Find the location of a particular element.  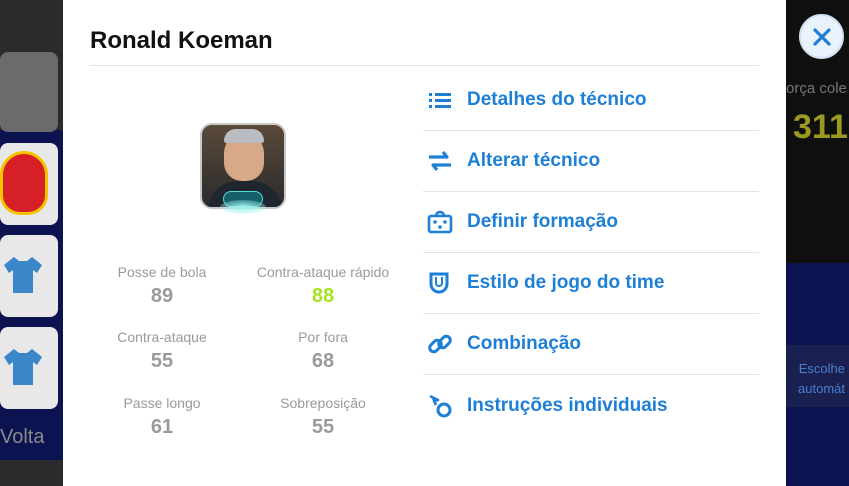

stat-label: Sobreposição is located at coordinates (323, 403).